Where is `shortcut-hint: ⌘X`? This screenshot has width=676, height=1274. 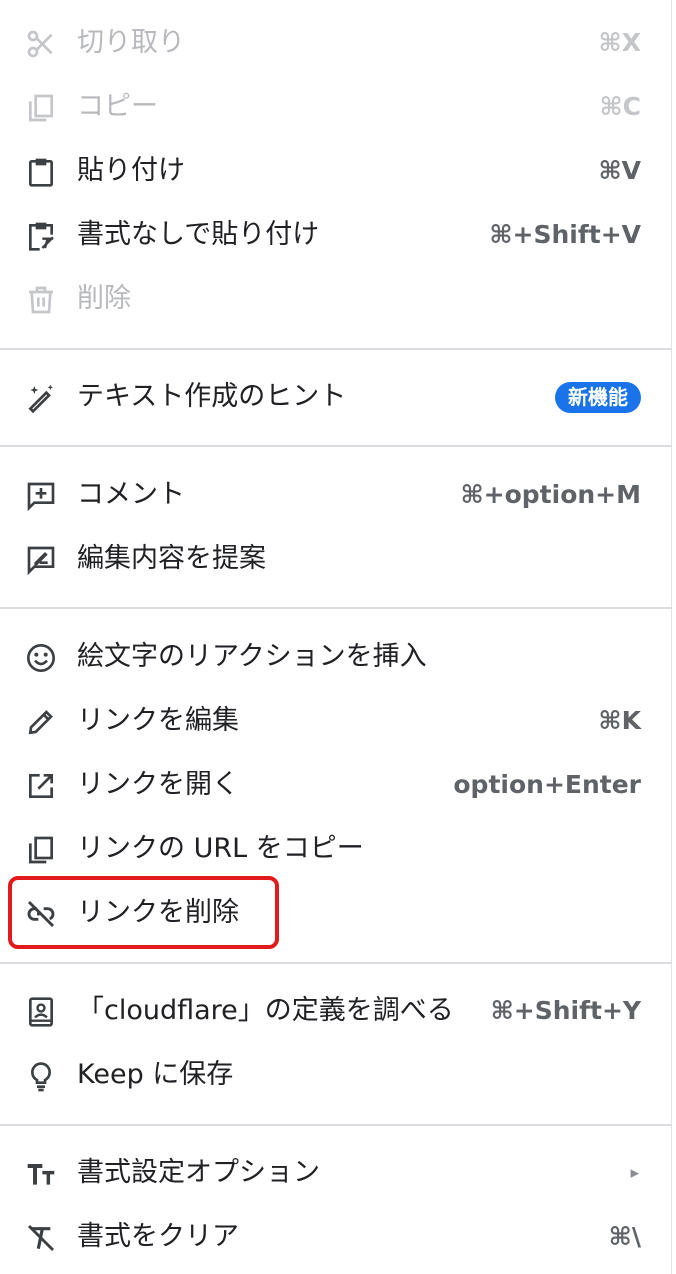 shortcut-hint: ⌘X is located at coordinates (619, 42).